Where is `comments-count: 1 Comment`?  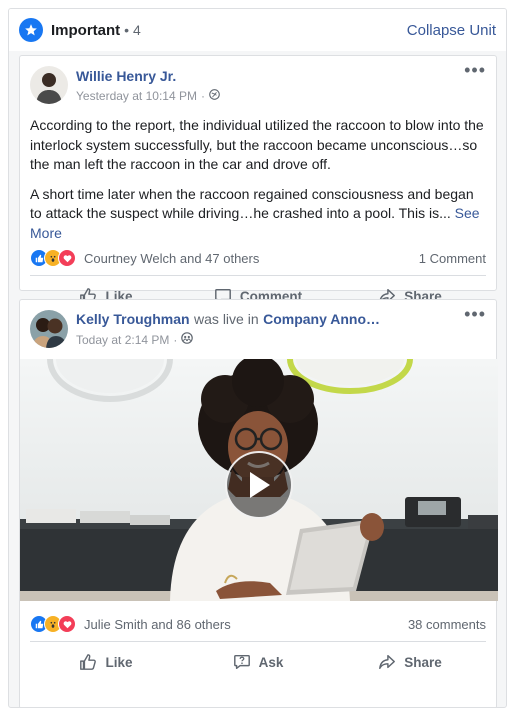 comments-count: 1 Comment is located at coordinates (452, 258).